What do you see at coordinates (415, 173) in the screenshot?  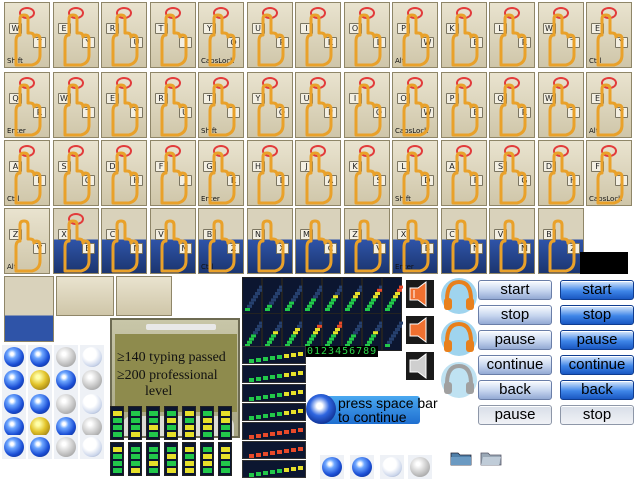 I see `keyboard-hand-tile: L D Shift` at bounding box center [415, 173].